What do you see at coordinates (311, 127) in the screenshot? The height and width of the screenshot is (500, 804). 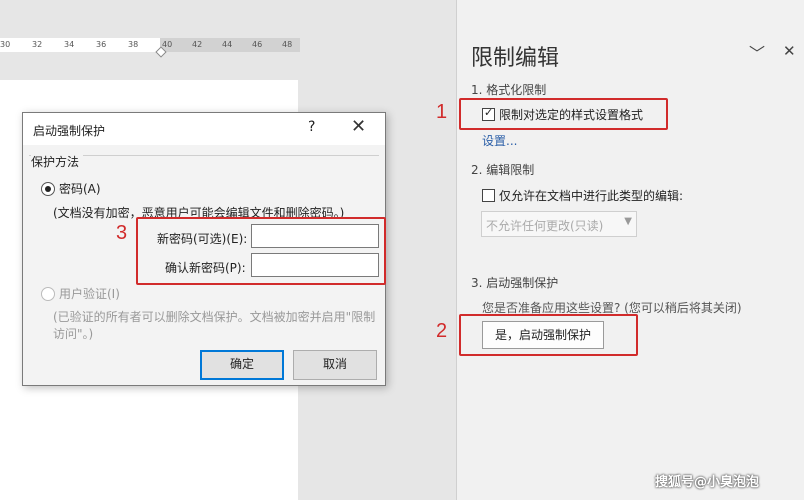 I see `help-icon: ?` at bounding box center [311, 127].